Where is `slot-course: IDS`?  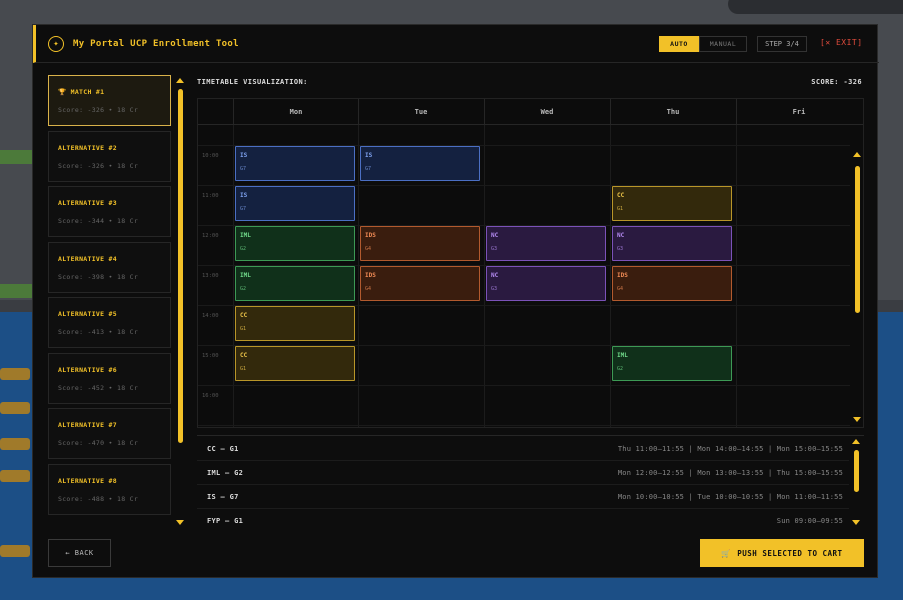 slot-course: IDS is located at coordinates (370, 235).